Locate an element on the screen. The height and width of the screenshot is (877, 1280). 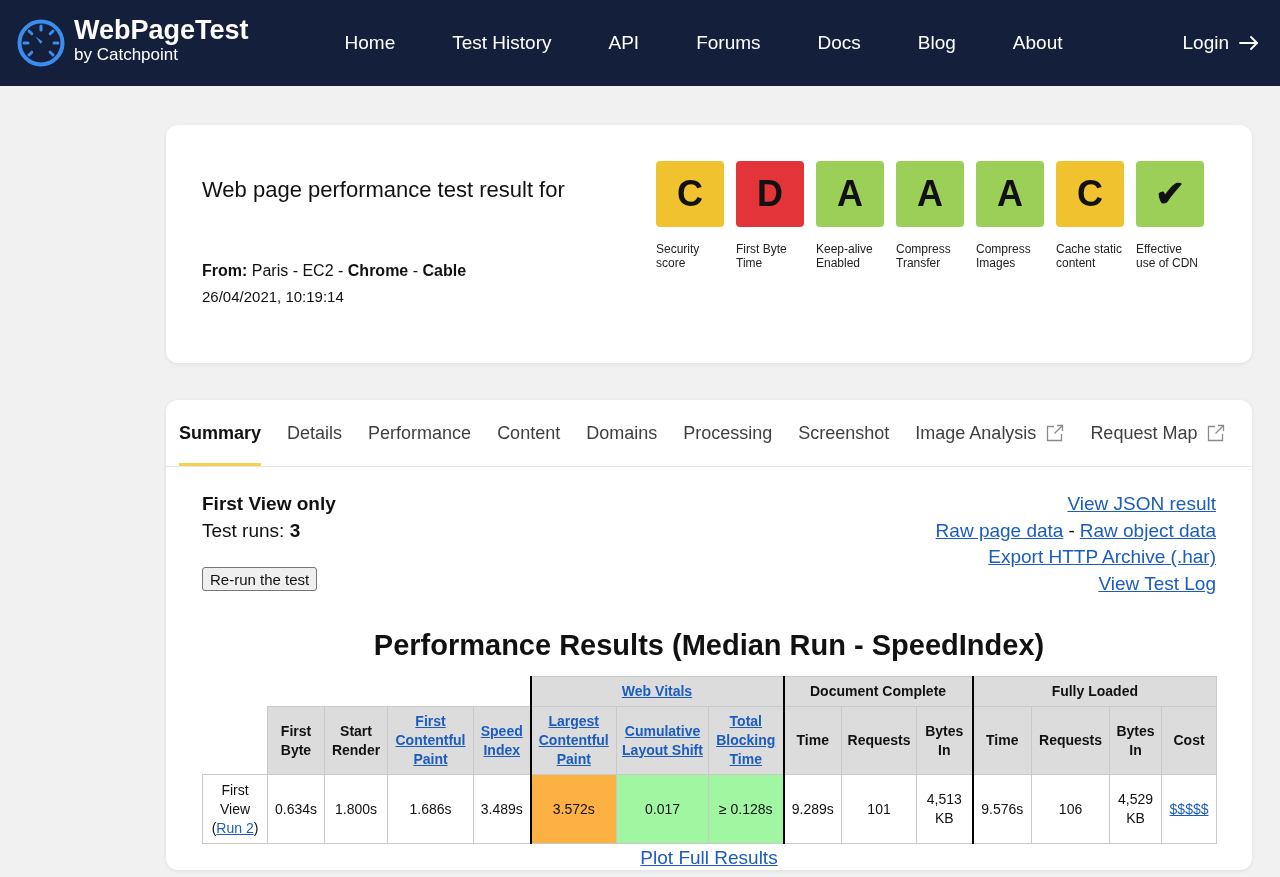
column-header-cell: Start Render is located at coordinates (356, 740).